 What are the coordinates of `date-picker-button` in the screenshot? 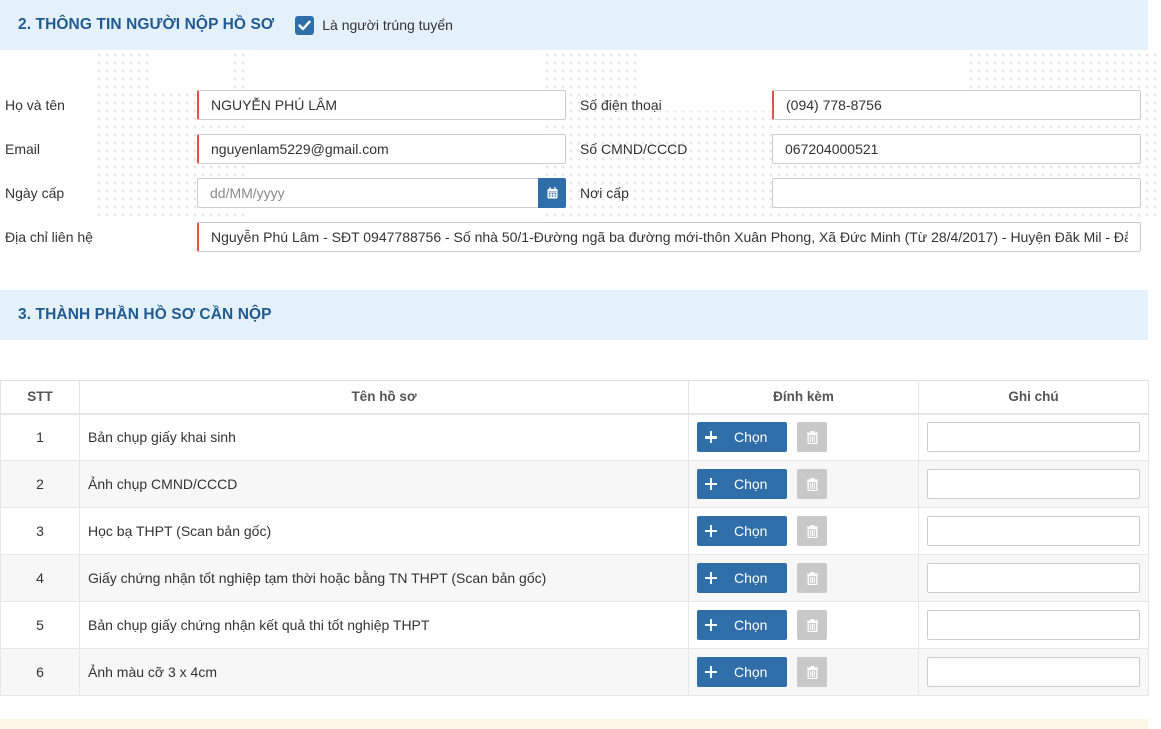 It's located at (552, 193).